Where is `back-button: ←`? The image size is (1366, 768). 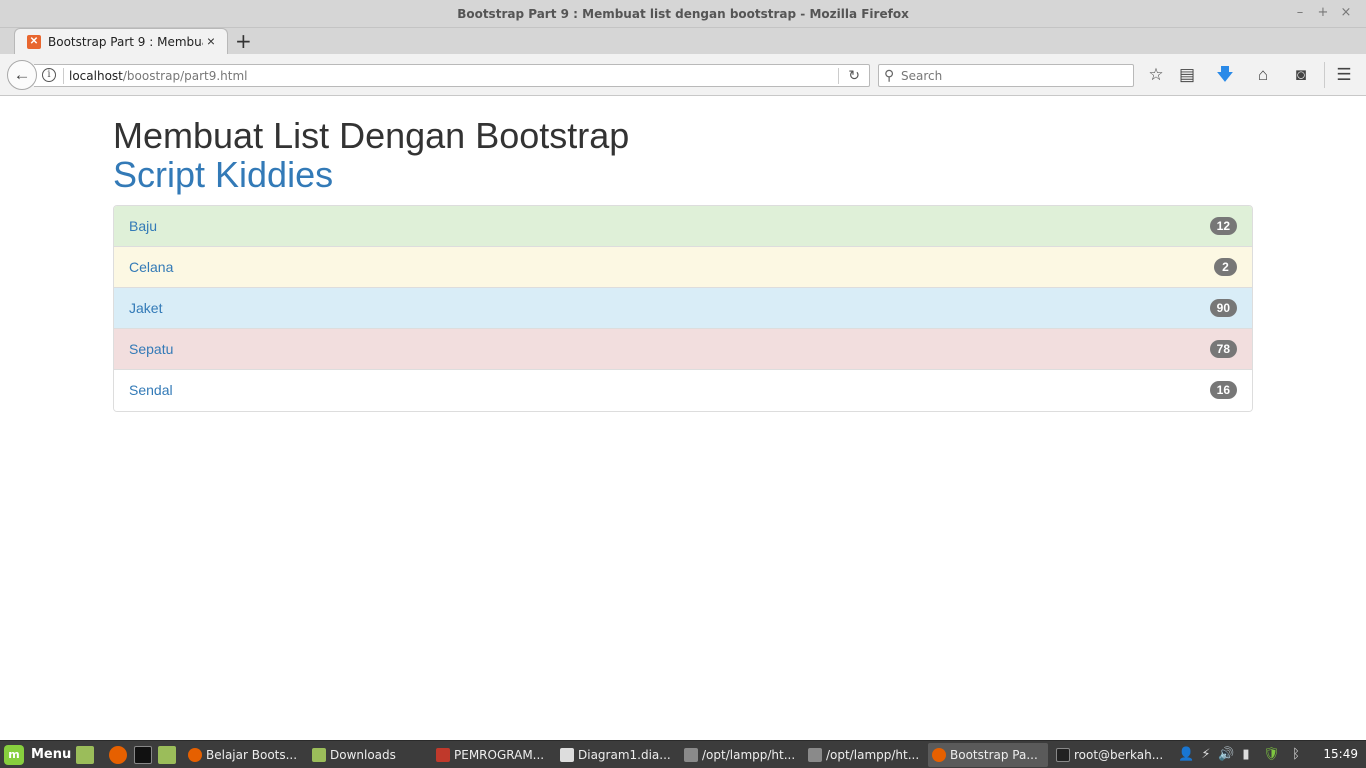
back-button: ← is located at coordinates (22, 75).